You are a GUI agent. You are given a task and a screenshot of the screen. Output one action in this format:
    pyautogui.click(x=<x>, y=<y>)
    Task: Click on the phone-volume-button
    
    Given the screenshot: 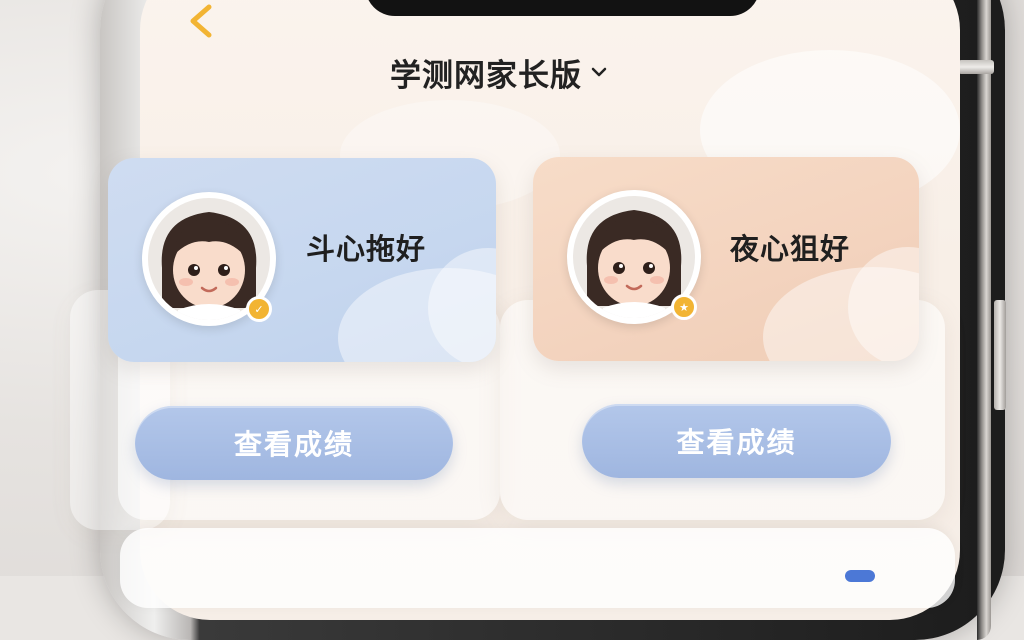 What is the action you would take?
    pyautogui.click(x=1000, y=355)
    